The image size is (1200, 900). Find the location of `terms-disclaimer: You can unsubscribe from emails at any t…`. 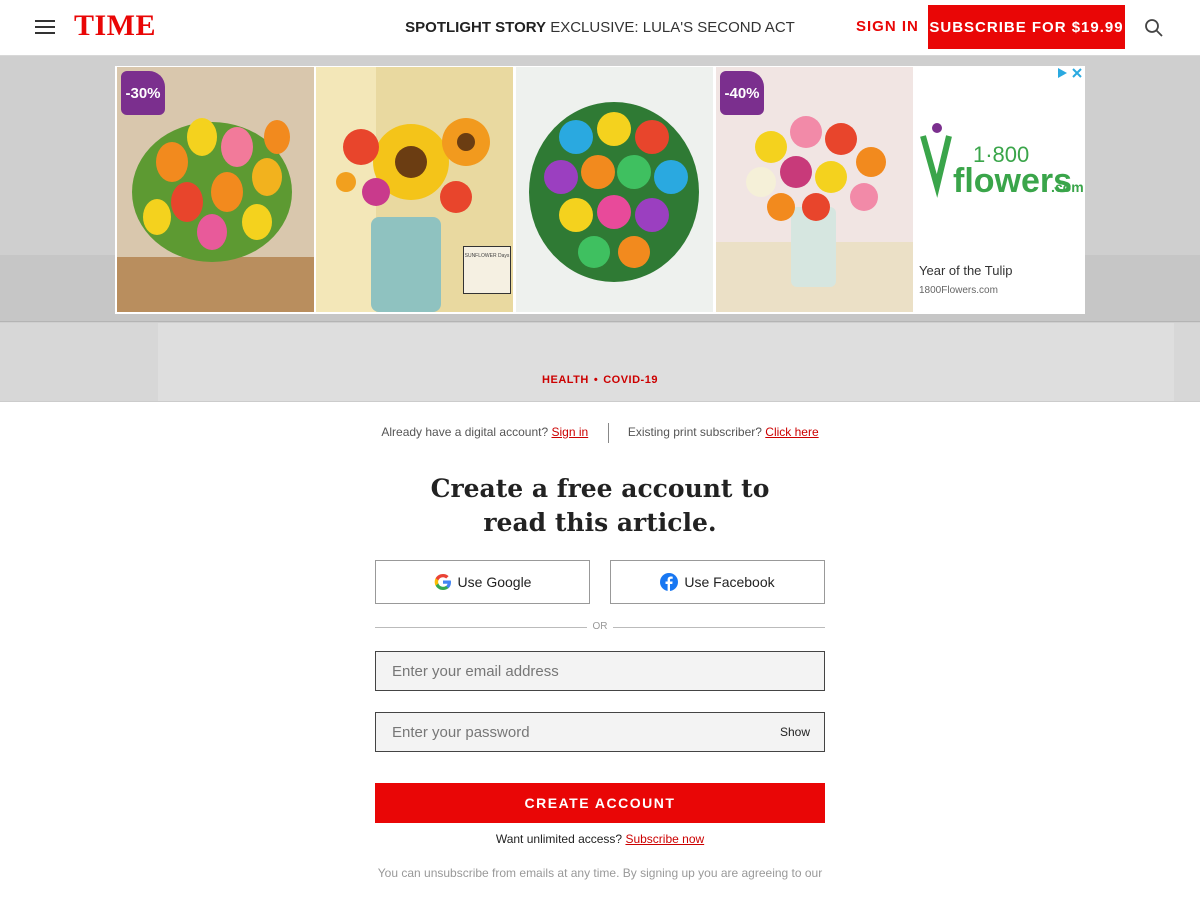

terms-disclaimer: You can unsubscribe from emails at any t… is located at coordinates (600, 873).